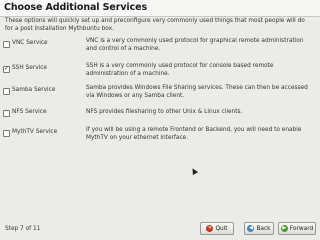 The height and width of the screenshot is (240, 320). I want to click on back-button-label: Back, so click(263, 228).